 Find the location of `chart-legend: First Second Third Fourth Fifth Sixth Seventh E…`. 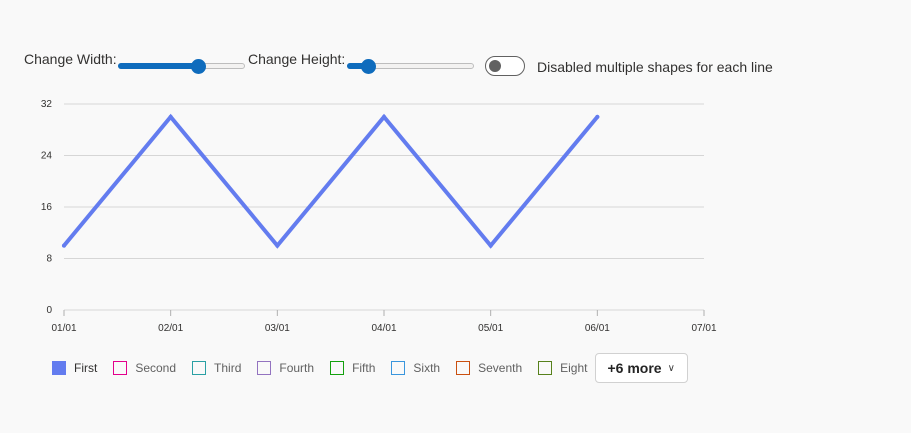

chart-legend: First Second Third Fourth Fifth Sixth Seventh E… is located at coordinates (370, 368).